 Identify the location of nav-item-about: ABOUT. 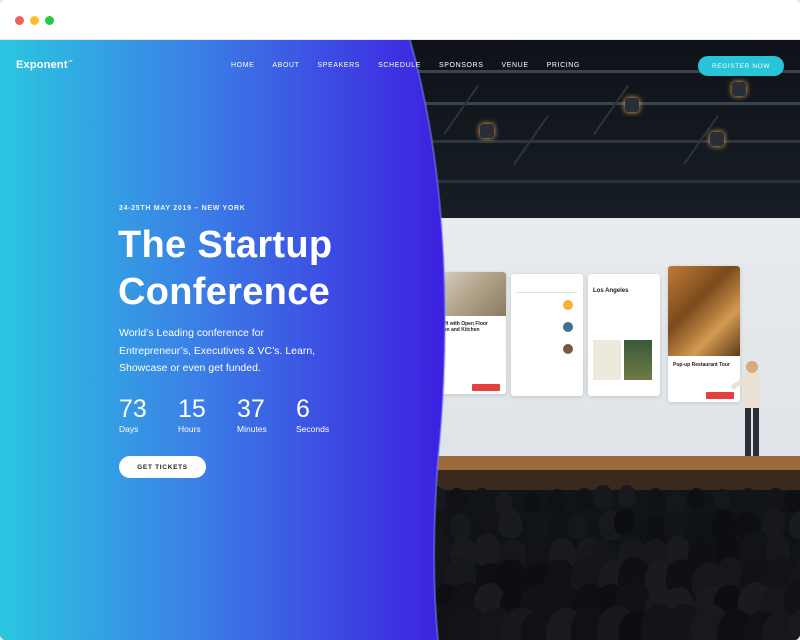
(285, 65).